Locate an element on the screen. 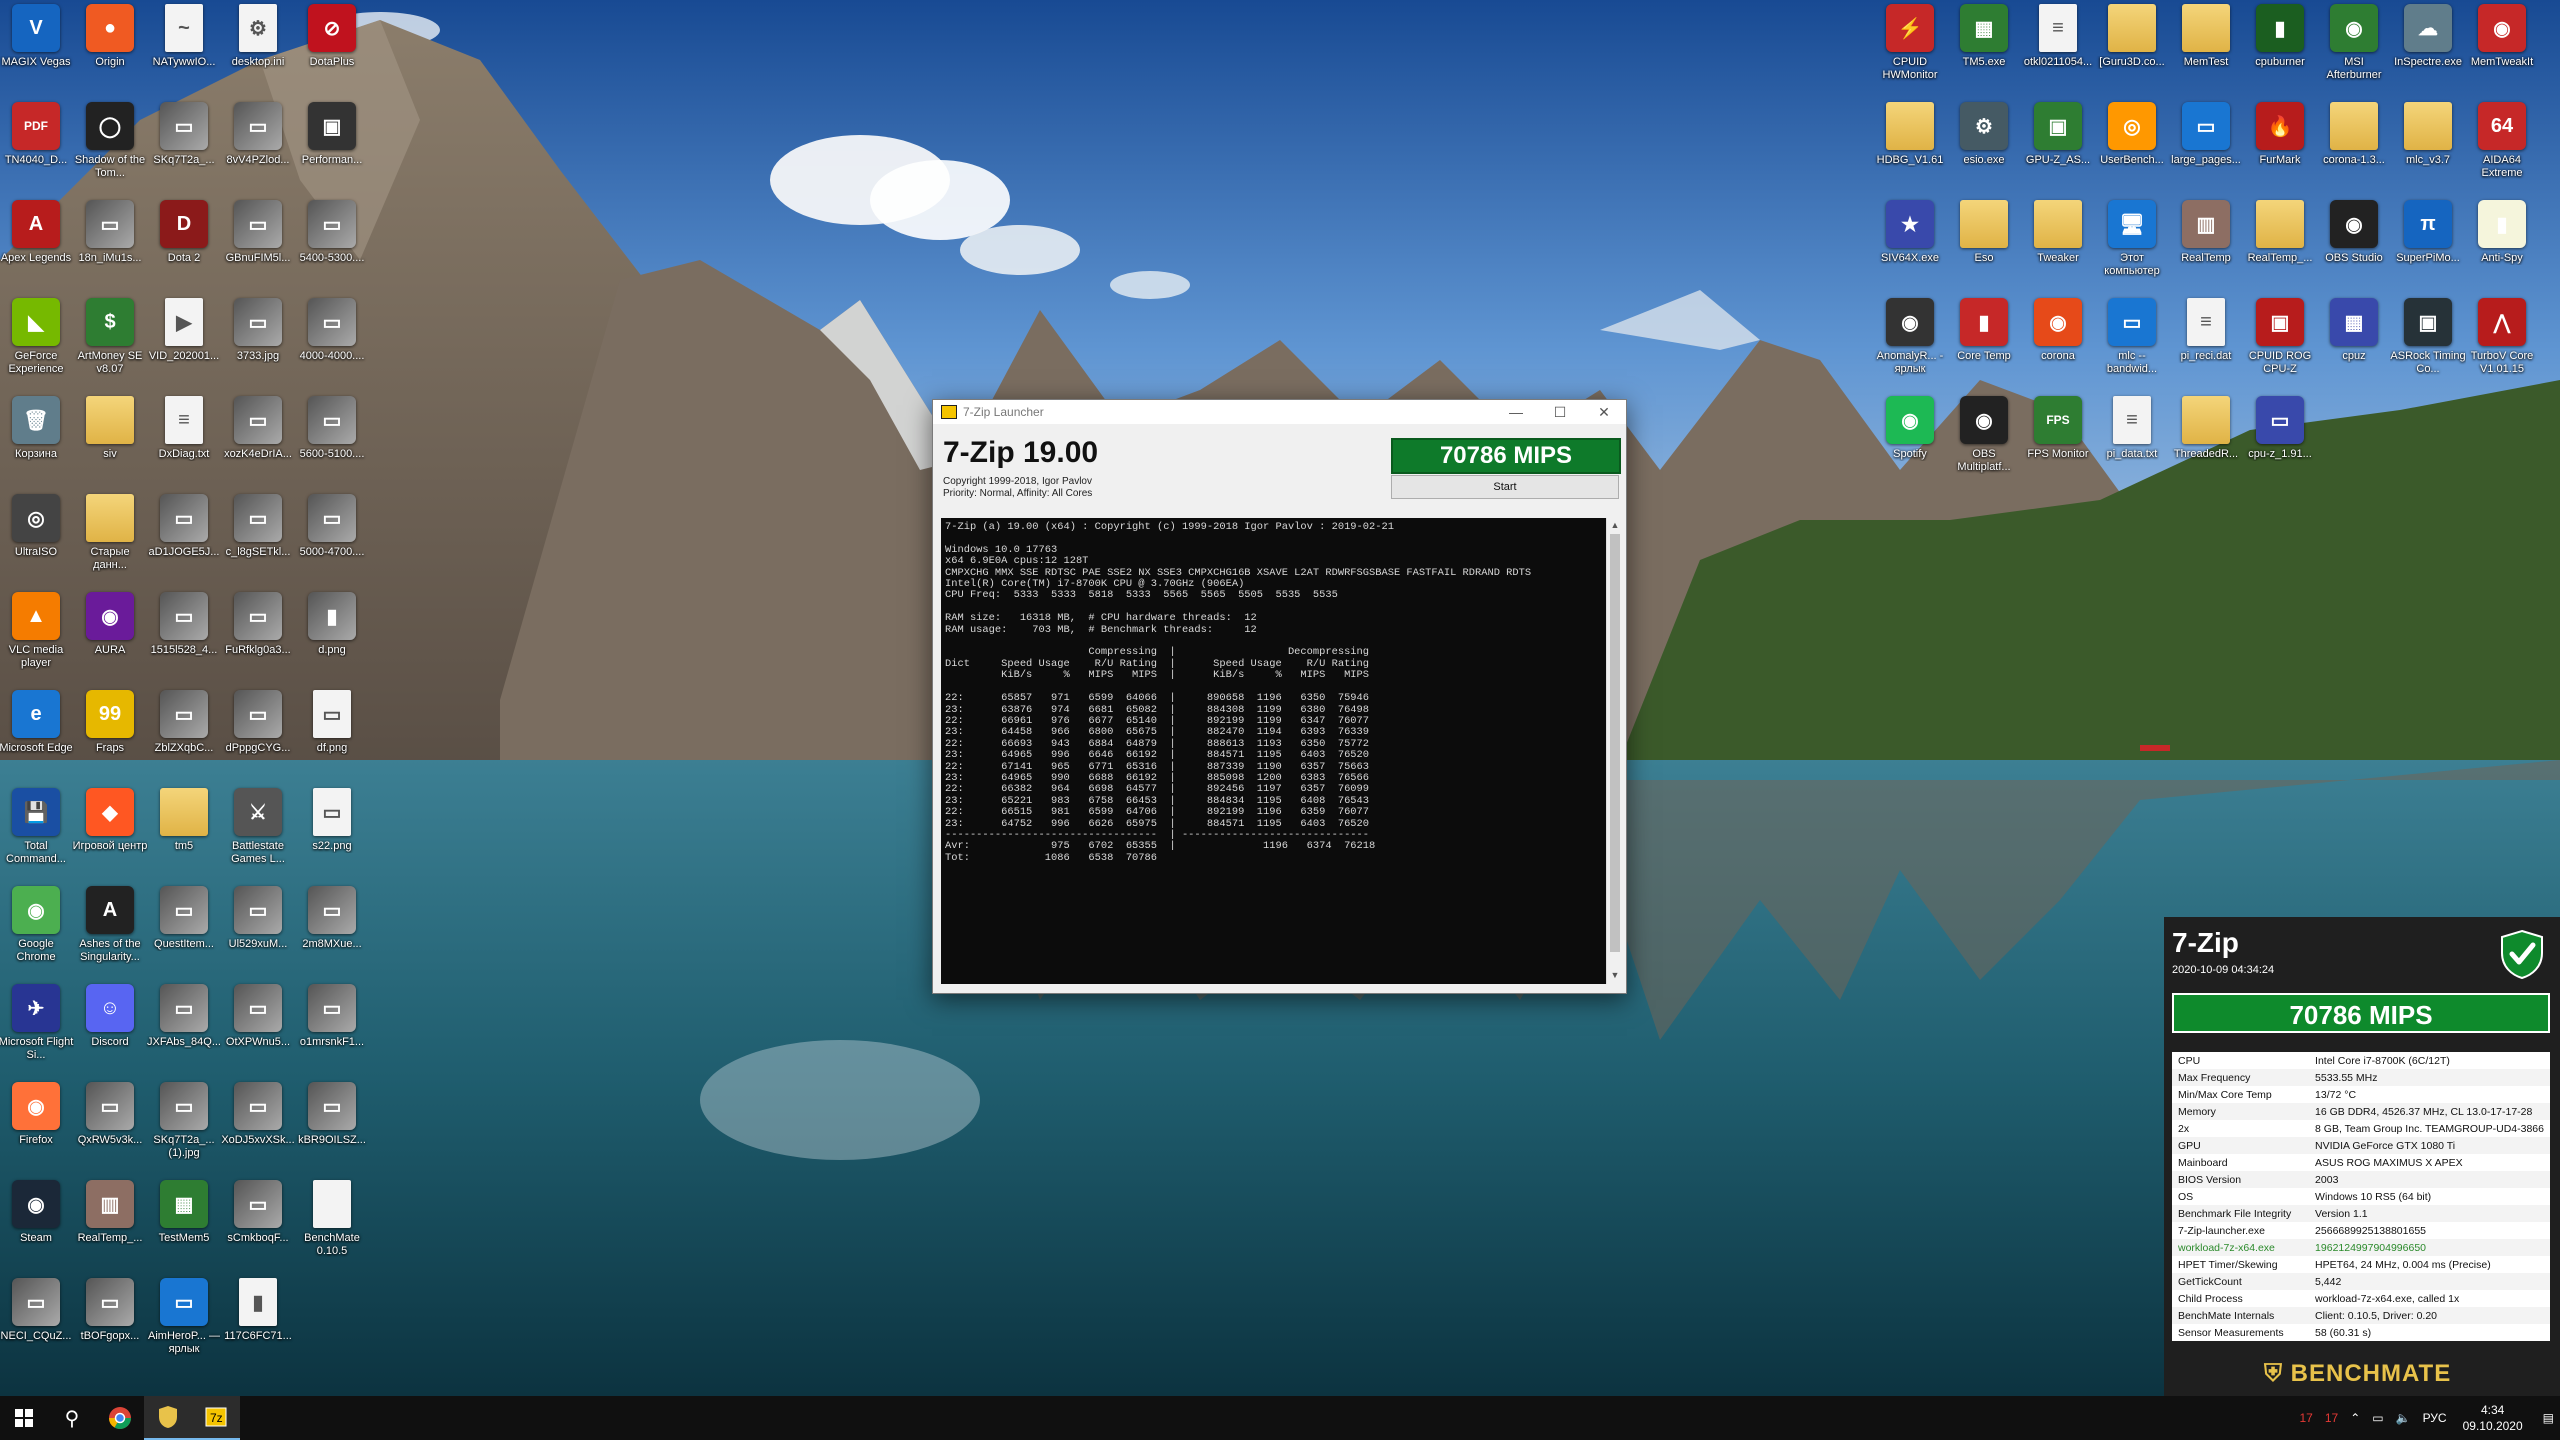 Image resolution: width=2560 pixels, height=1440 pixels. notification-icon: ▤ is located at coordinates (2548, 1418).